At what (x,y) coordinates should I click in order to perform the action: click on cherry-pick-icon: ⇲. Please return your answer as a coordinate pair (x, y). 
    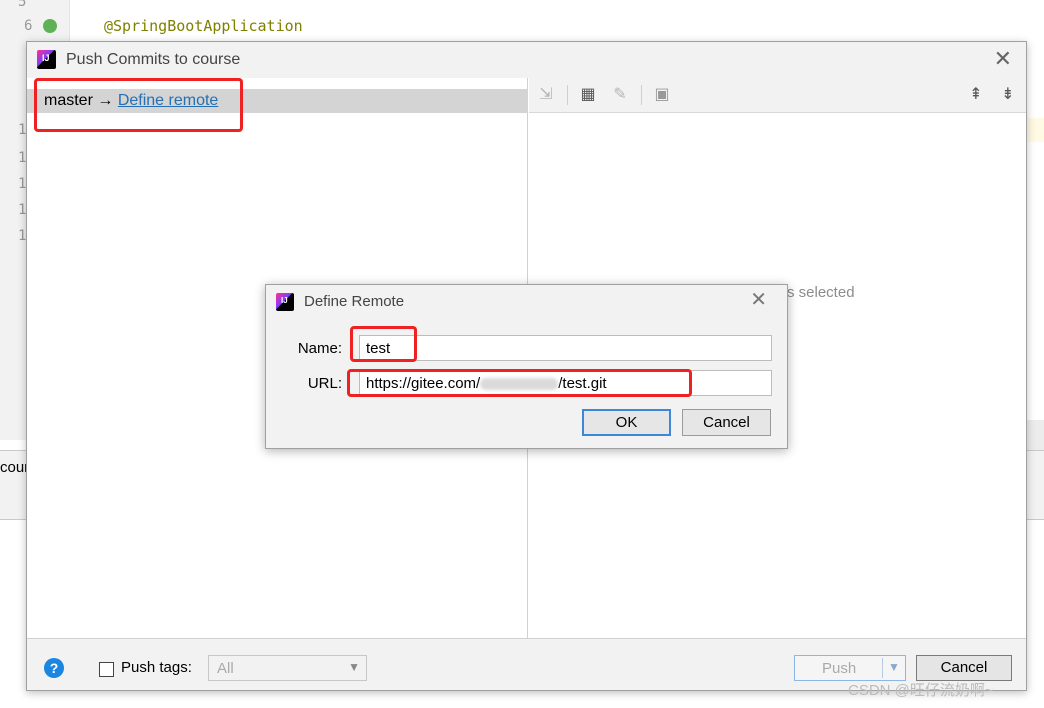
    Looking at the image, I should click on (546, 95).